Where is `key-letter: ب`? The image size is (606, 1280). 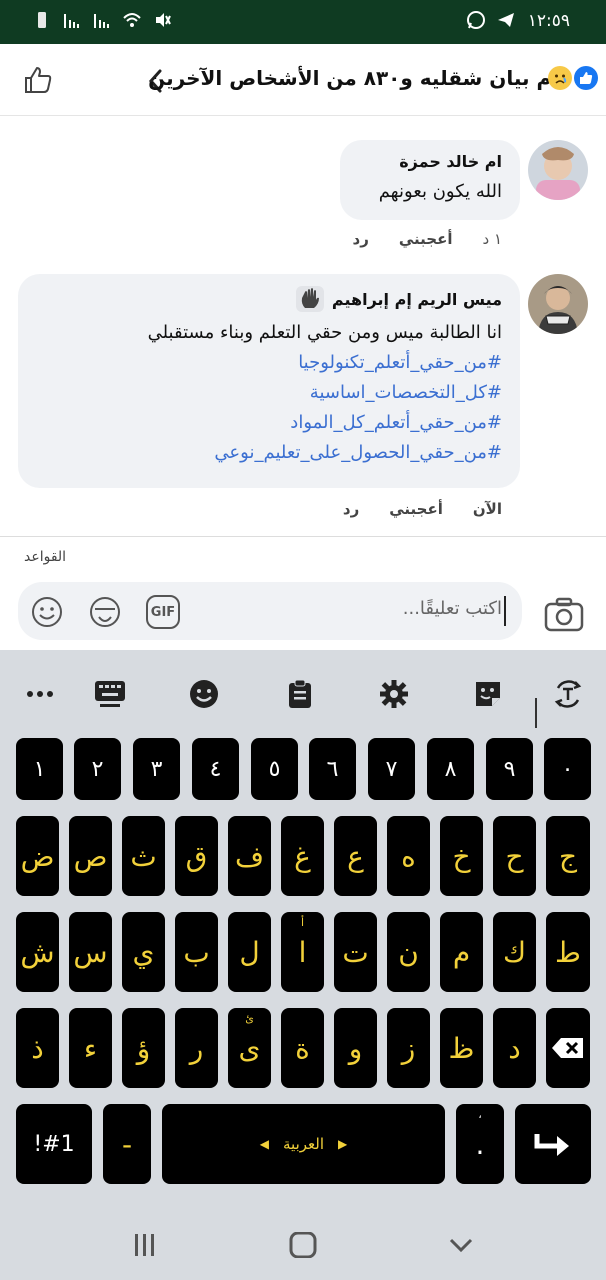 key-letter: ب is located at coordinates (196, 952).